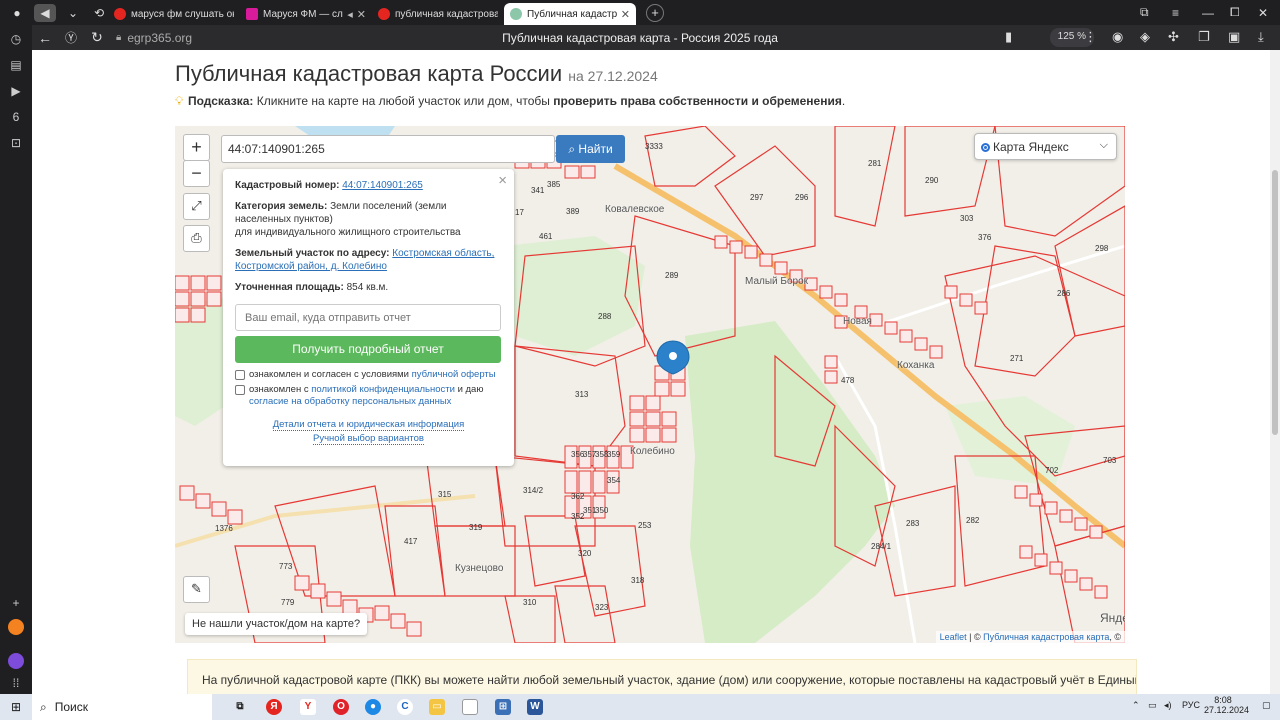 The height and width of the screenshot is (720, 1280). I want to click on print-icon: ⎙, so click(196, 238).